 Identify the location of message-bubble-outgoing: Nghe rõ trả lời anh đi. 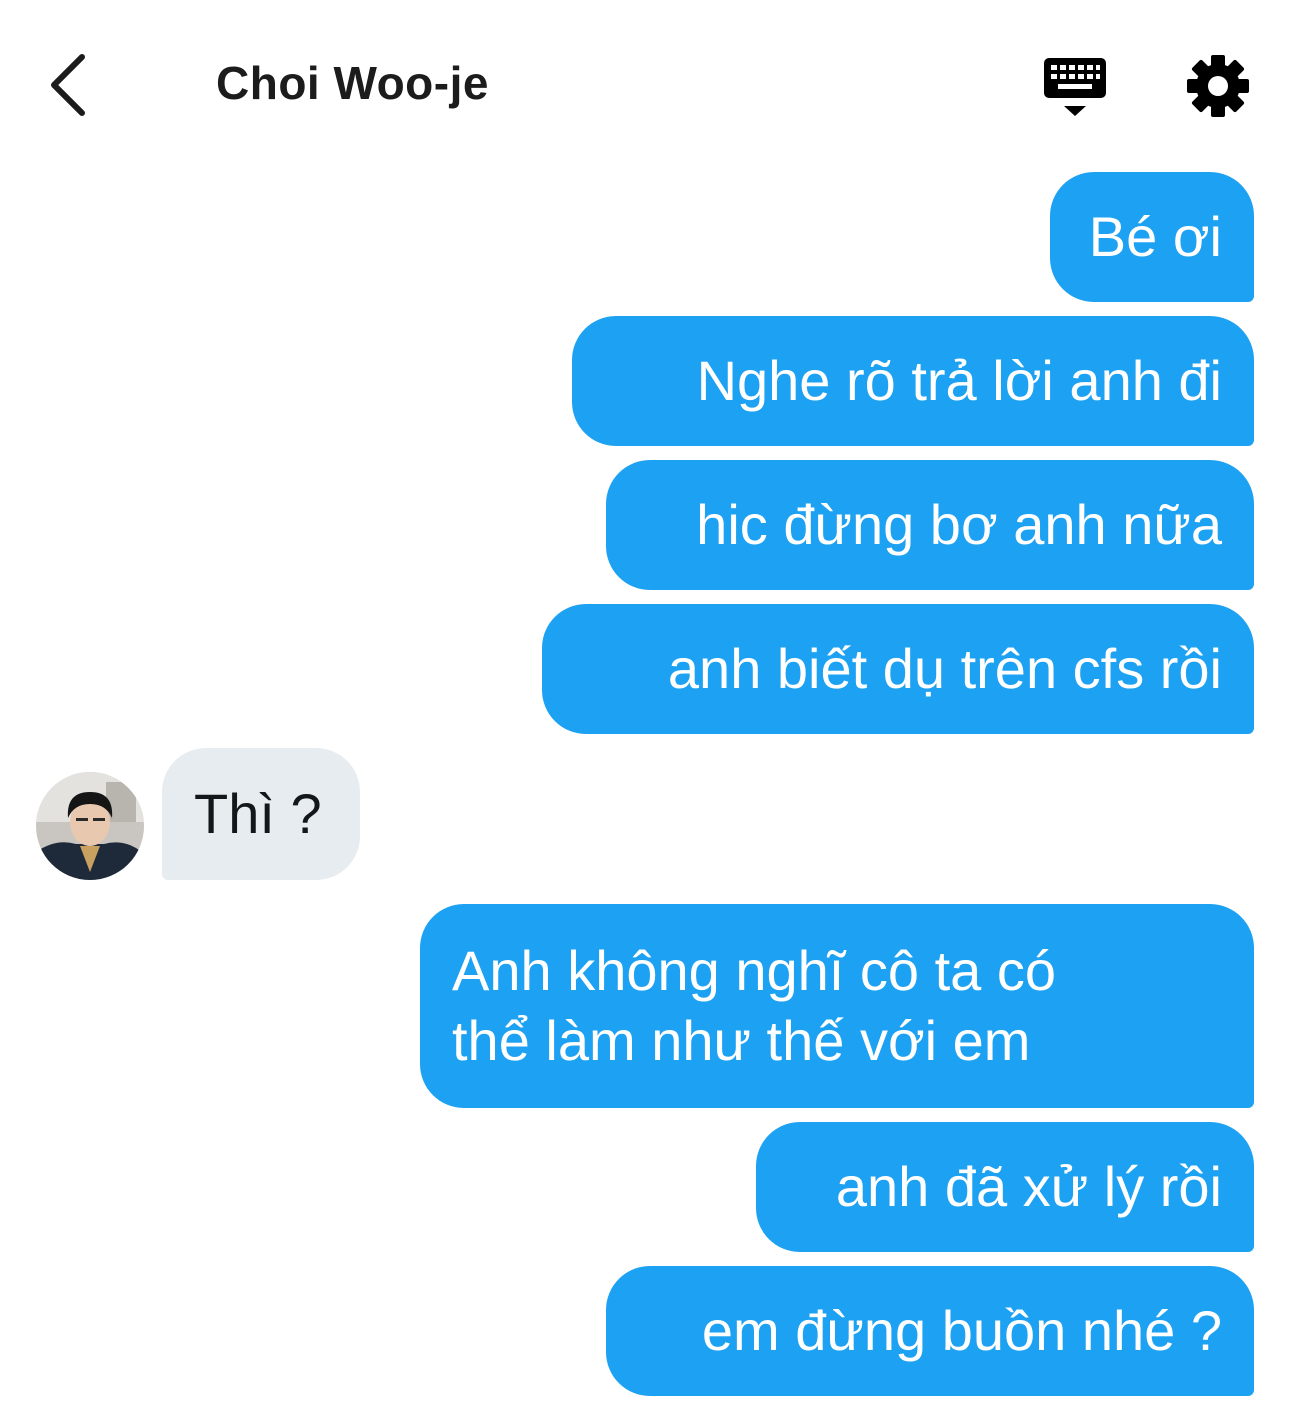
(913, 381).